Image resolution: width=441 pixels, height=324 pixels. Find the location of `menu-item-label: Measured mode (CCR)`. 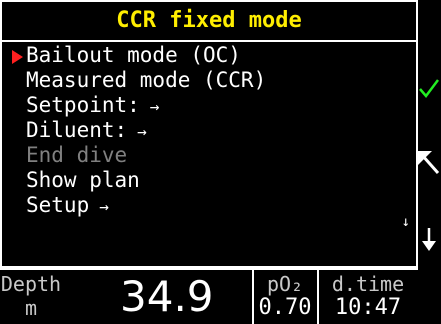

menu-item-label: Measured mode (CCR) is located at coordinates (146, 80).